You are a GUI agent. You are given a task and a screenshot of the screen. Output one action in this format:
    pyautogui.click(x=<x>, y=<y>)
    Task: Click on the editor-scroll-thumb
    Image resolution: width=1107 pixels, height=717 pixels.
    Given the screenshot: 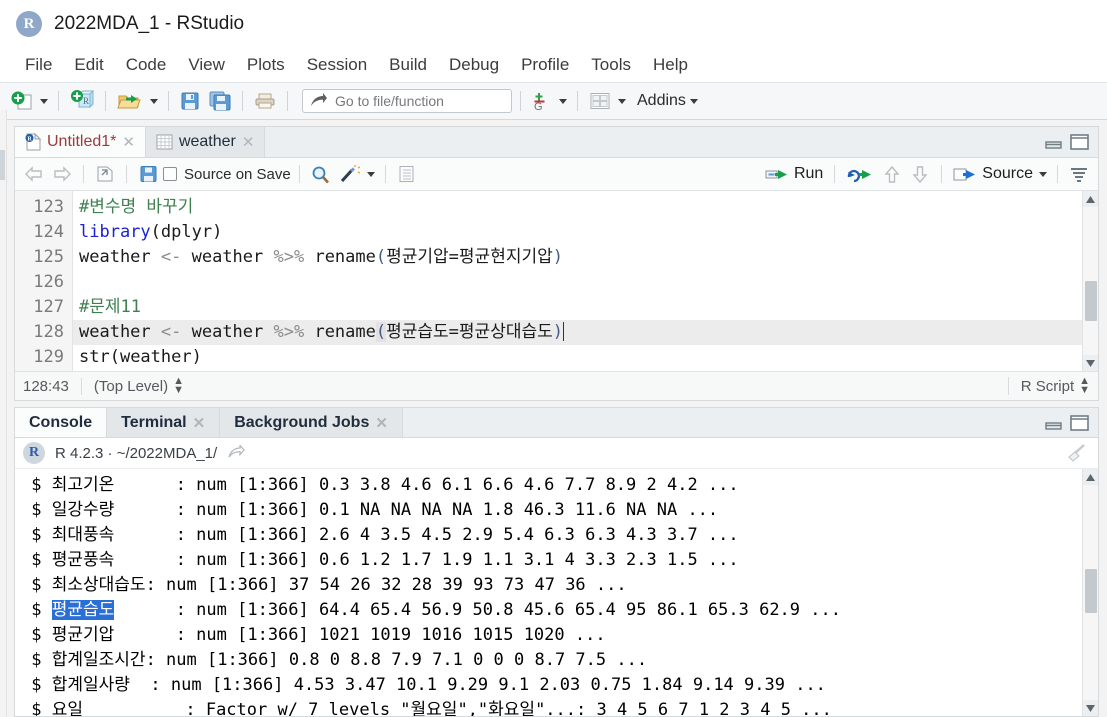 What is the action you would take?
    pyautogui.click(x=1091, y=301)
    